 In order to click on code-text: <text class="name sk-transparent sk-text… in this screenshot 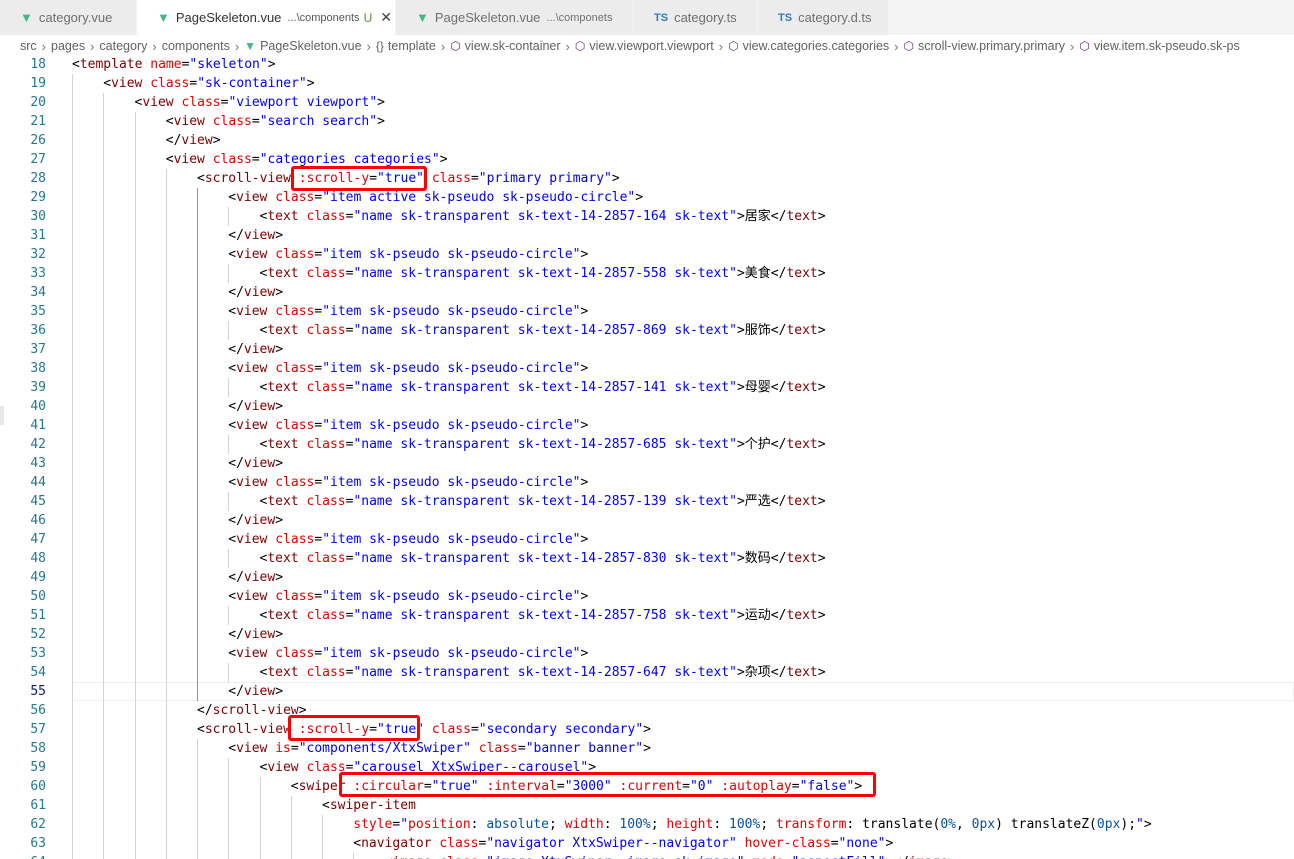, I will do `click(543, 444)`.